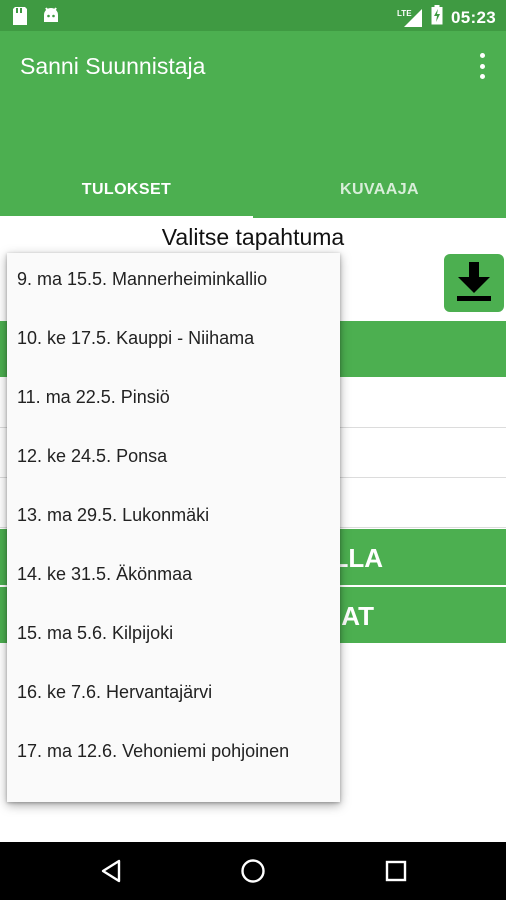 This screenshot has height=900, width=506. Describe the element at coordinates (173, 282) in the screenshot. I see `dropdown-item: 9. ma 15.5. Mannerheiminkallio` at that location.